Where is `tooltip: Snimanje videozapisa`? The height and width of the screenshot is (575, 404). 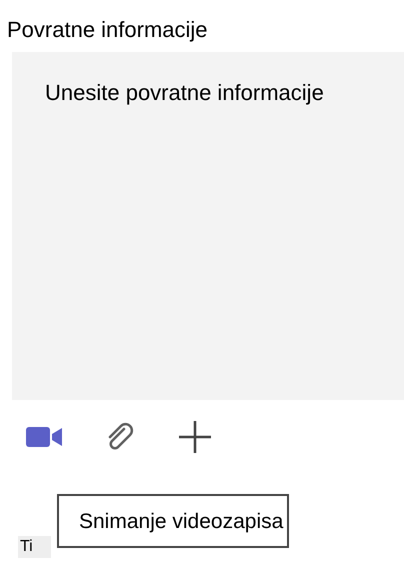 tooltip: Snimanje videozapisa is located at coordinates (173, 521).